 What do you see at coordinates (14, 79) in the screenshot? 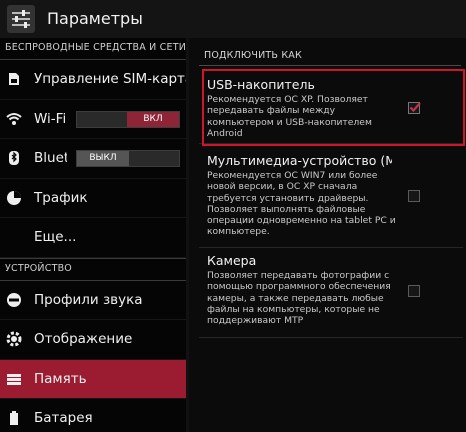
I see `sim-card-icon` at bounding box center [14, 79].